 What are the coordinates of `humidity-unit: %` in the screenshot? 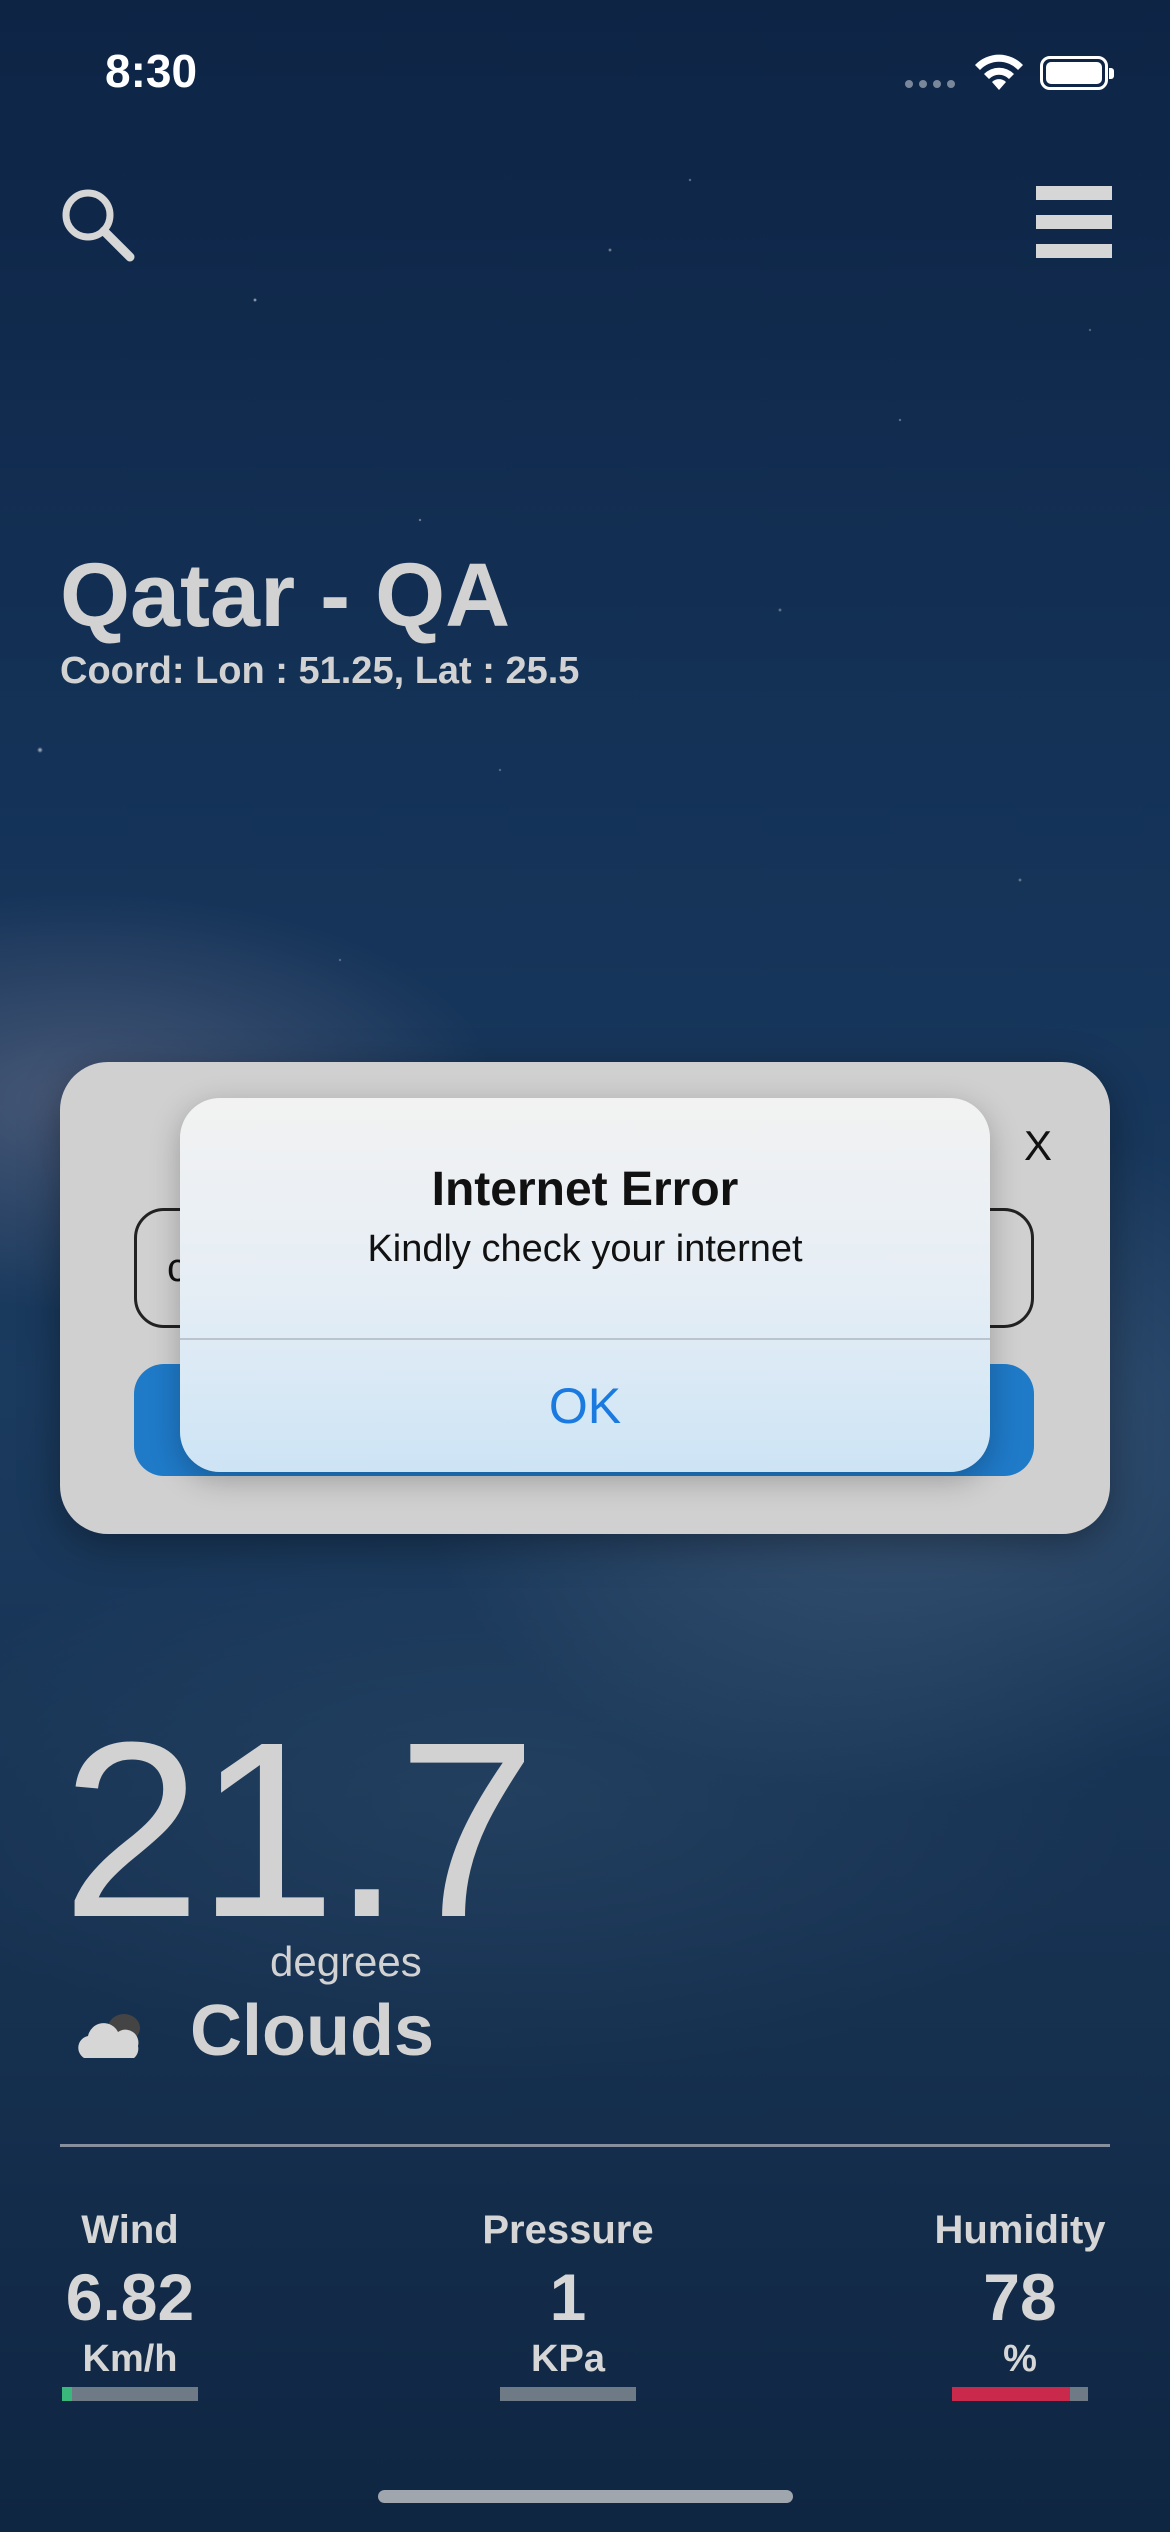 It's located at (1020, 2359).